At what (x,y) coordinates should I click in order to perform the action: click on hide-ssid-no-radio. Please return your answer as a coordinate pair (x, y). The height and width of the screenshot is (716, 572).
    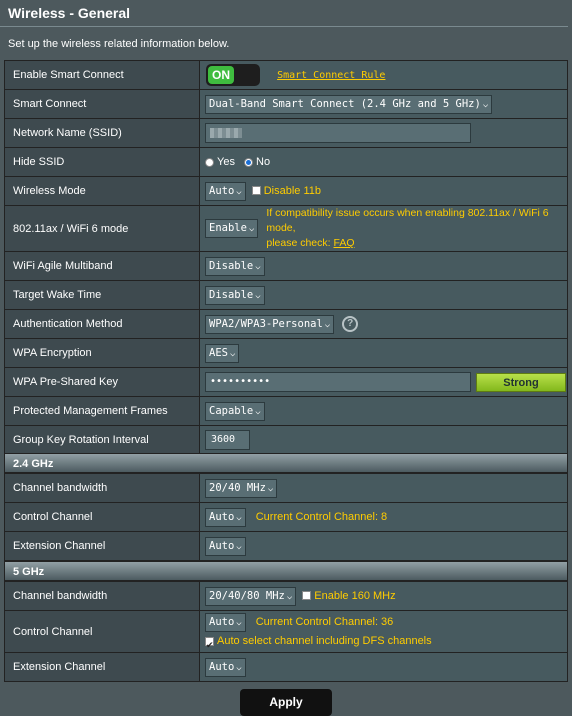
    Looking at the image, I should click on (249, 162).